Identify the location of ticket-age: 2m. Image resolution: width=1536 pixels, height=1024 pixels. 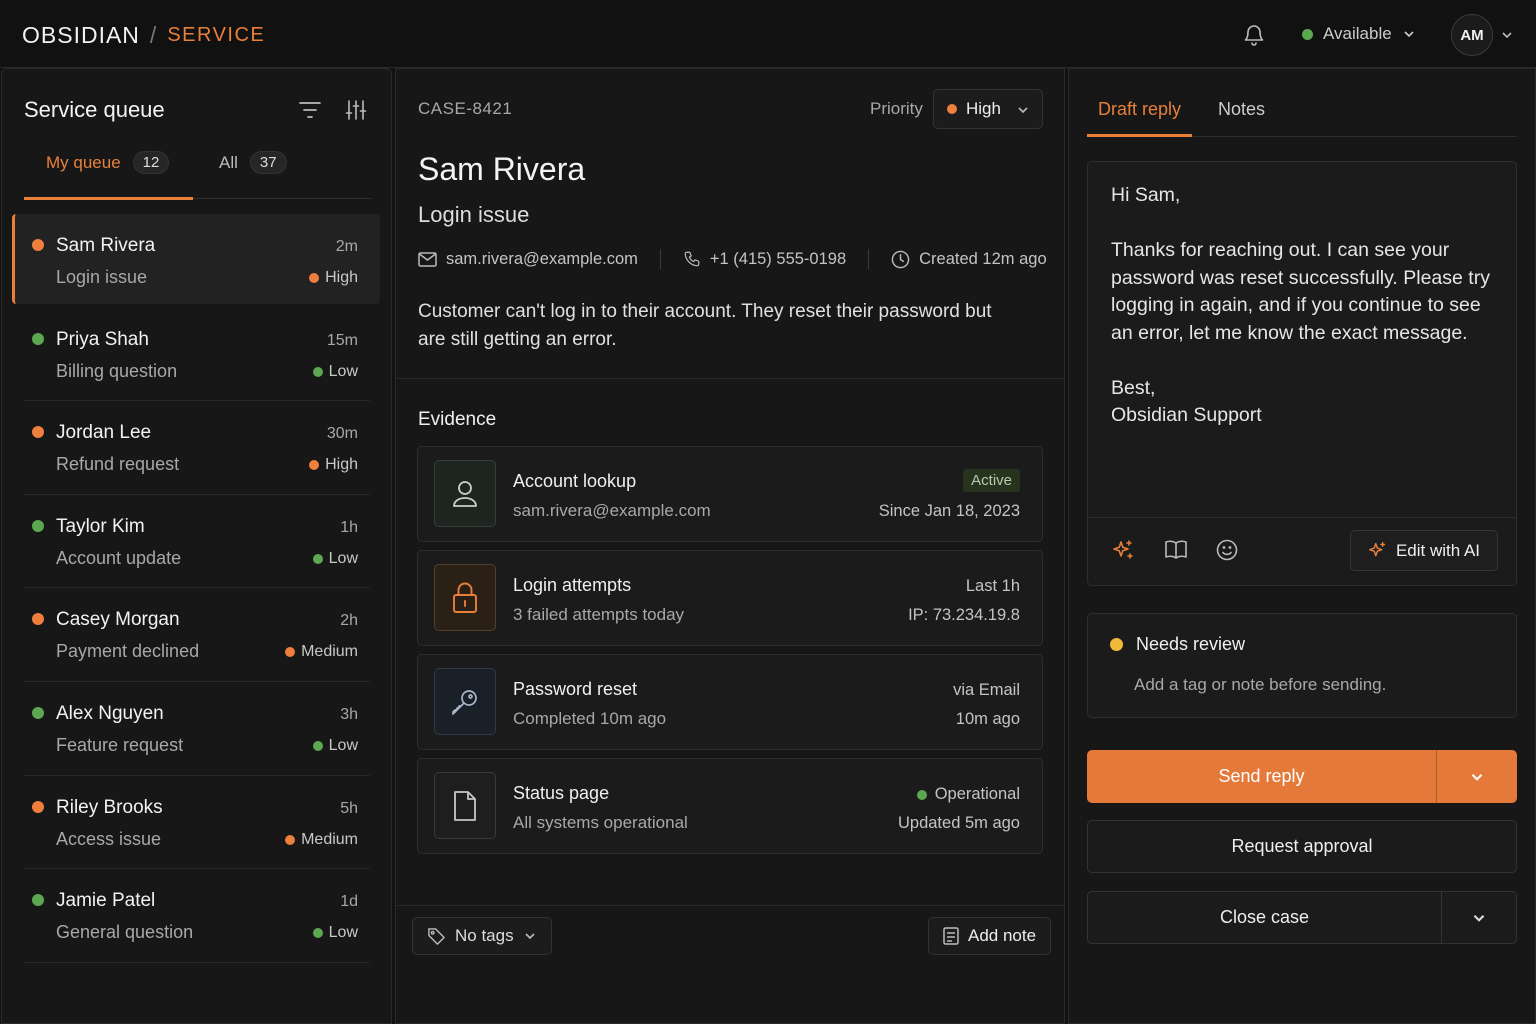
(346, 246).